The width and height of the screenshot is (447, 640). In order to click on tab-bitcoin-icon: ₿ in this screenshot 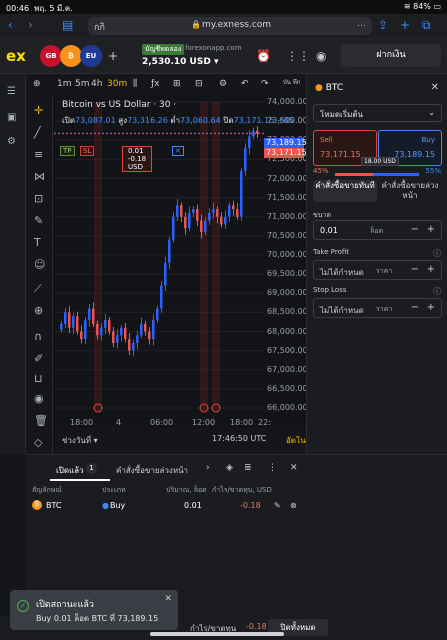, I will do `click(71, 56)`.